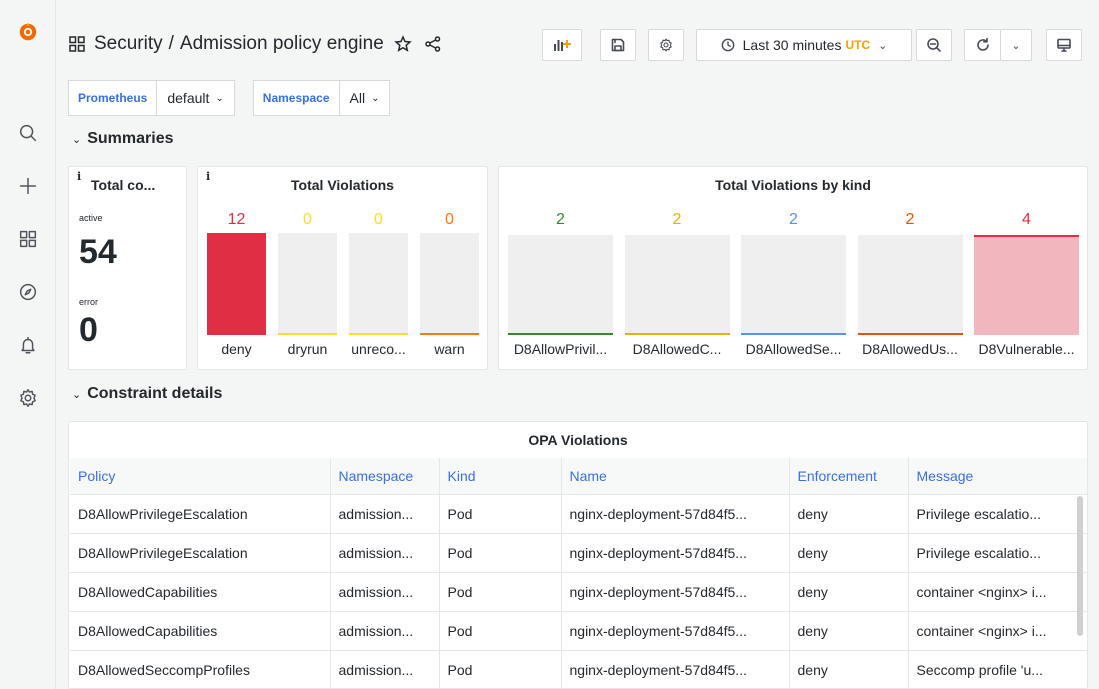 This screenshot has height=689, width=1099. What do you see at coordinates (578, 440) in the screenshot?
I see `panel-title: OPA Violations` at bounding box center [578, 440].